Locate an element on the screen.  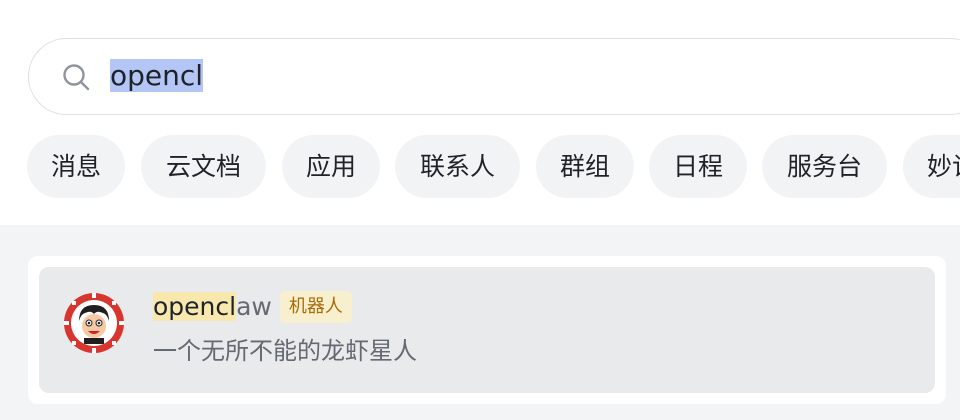
tab-groups: 群组 is located at coordinates (585, 166).